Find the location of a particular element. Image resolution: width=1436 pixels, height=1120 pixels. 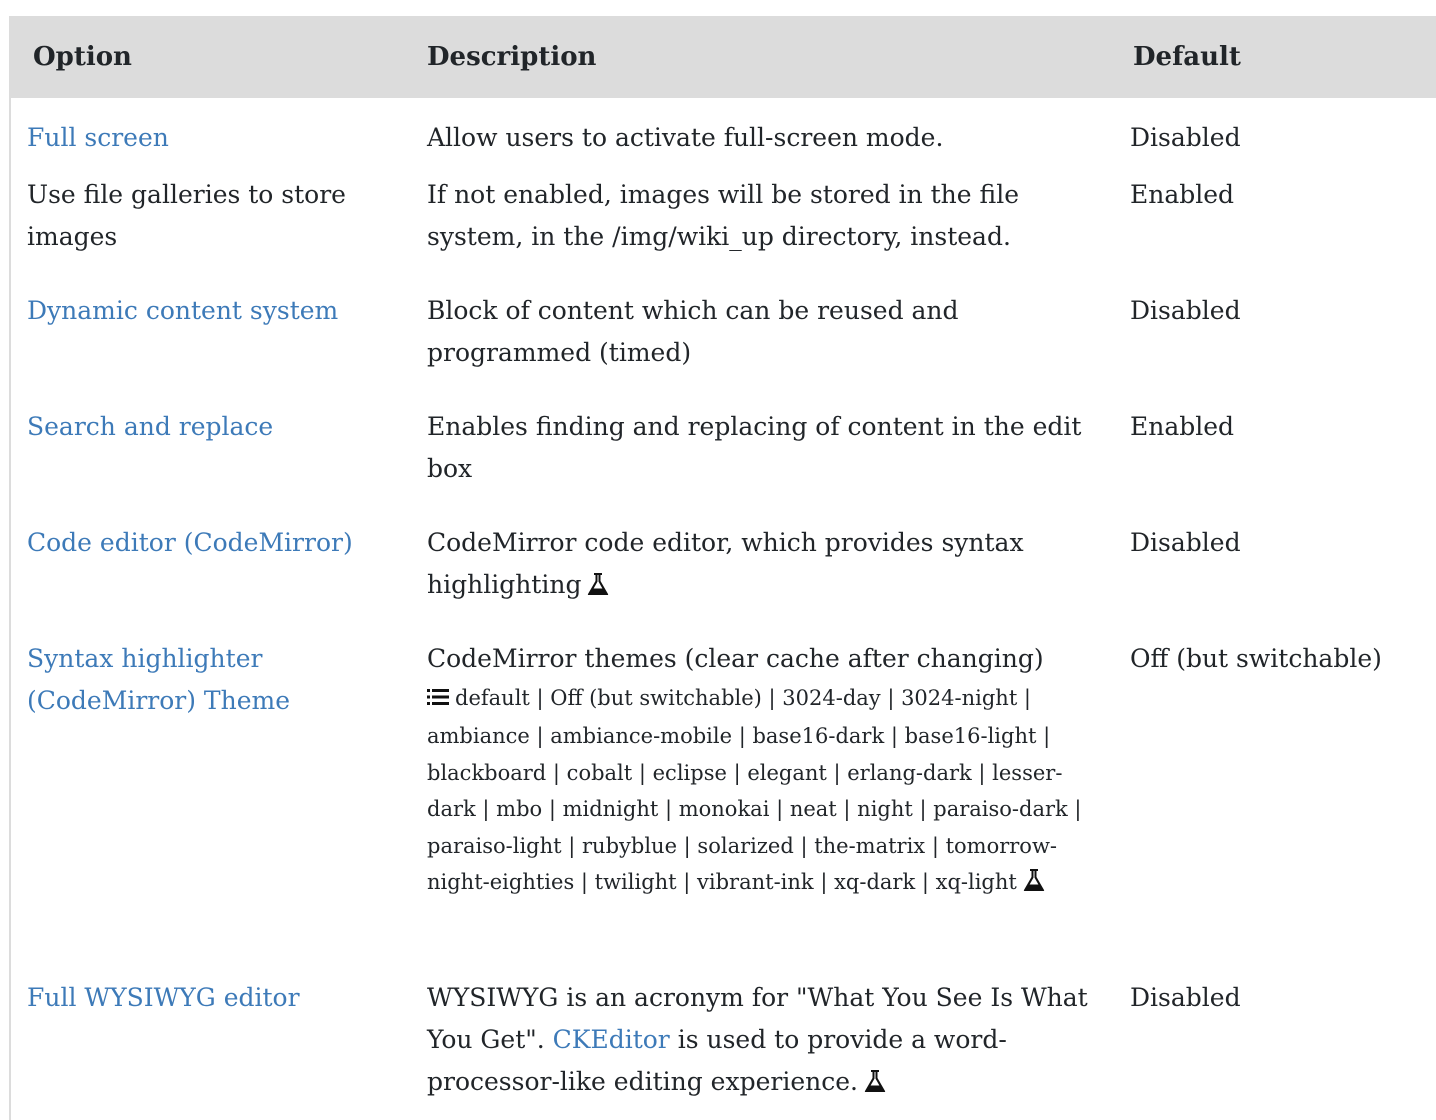

header-option: Option is located at coordinates (82, 57).